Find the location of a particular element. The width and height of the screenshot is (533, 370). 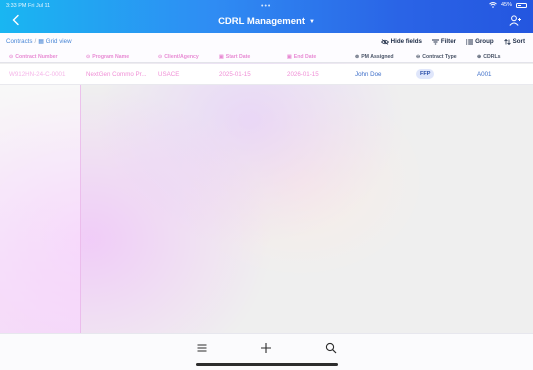

frozen-column-area is located at coordinates (40, 209).